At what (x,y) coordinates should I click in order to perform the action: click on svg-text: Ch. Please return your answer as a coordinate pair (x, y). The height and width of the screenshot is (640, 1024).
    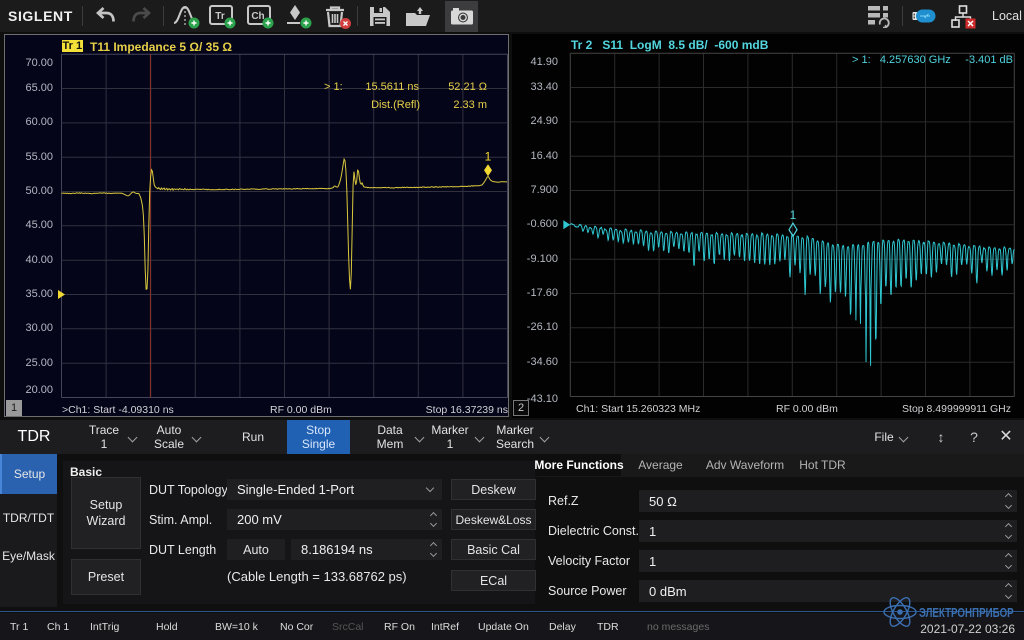
    Looking at the image, I should click on (257, 16).